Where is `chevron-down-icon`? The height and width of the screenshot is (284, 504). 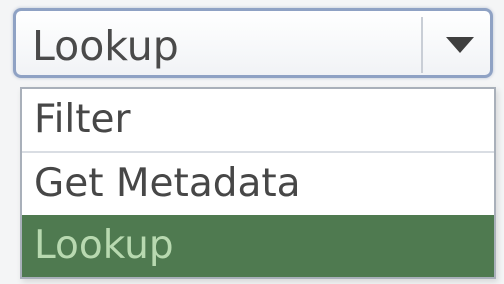
chevron-down-icon is located at coordinates (460, 45).